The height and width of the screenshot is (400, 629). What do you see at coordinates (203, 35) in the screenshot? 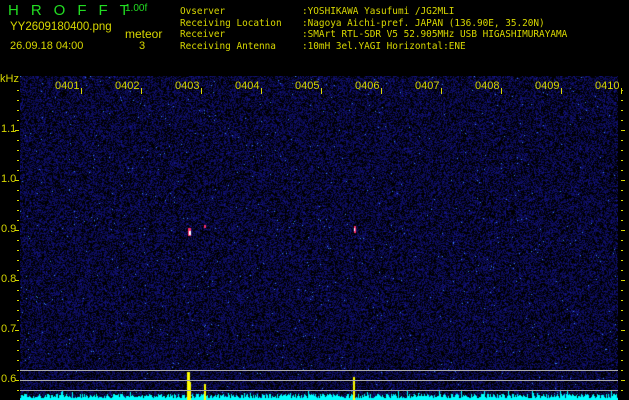
I see `info-label: Receiver` at bounding box center [203, 35].